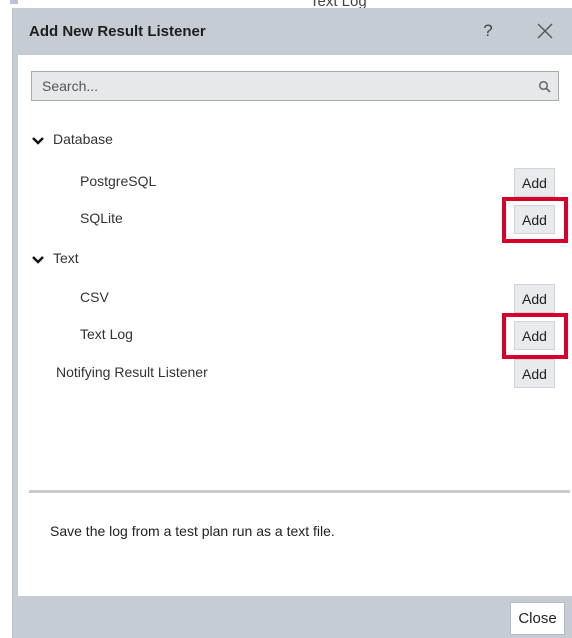 This screenshot has height=638, width=572. I want to click on list-item-text-log: Text Log Add, so click(295, 336).